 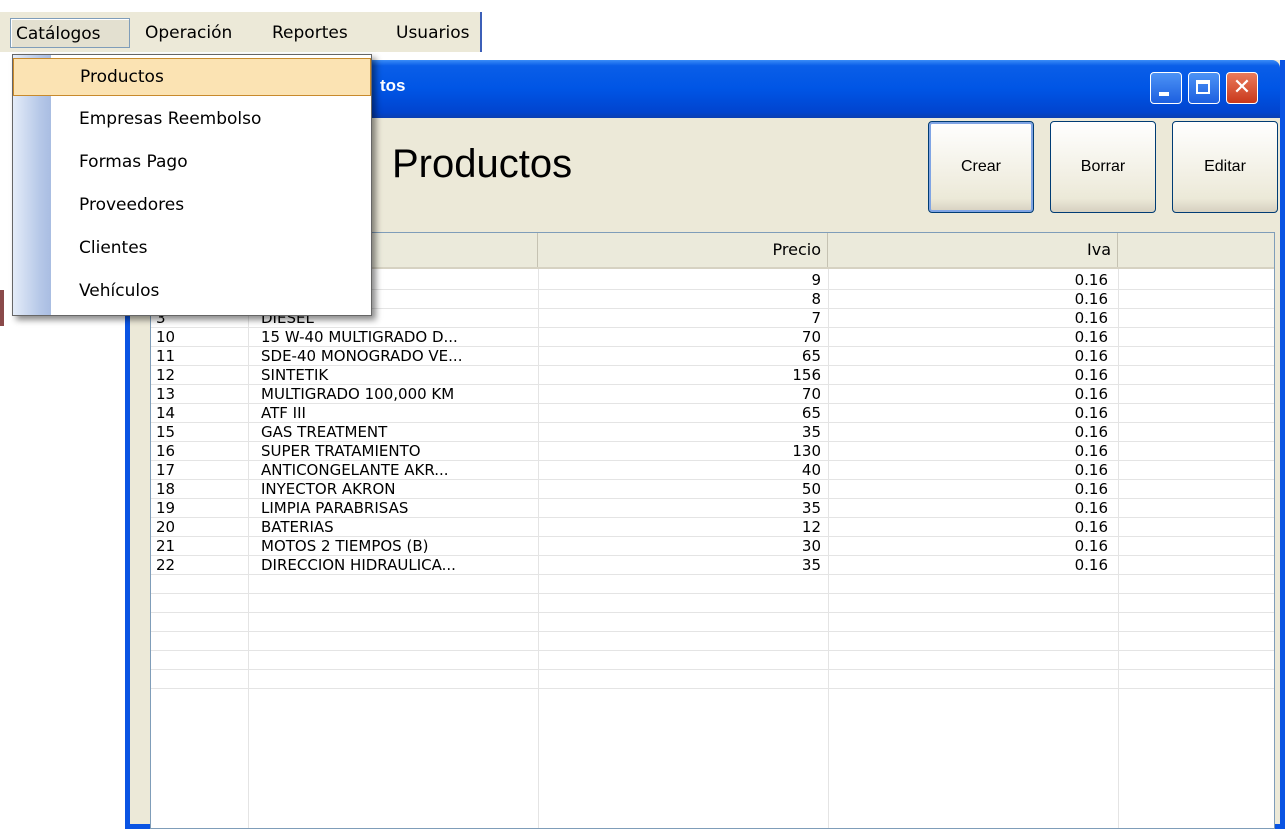 What do you see at coordinates (712, 337) in the screenshot?
I see `table-row: 10 15 W-40 MULTIGRADO D... 70 0.16` at bounding box center [712, 337].